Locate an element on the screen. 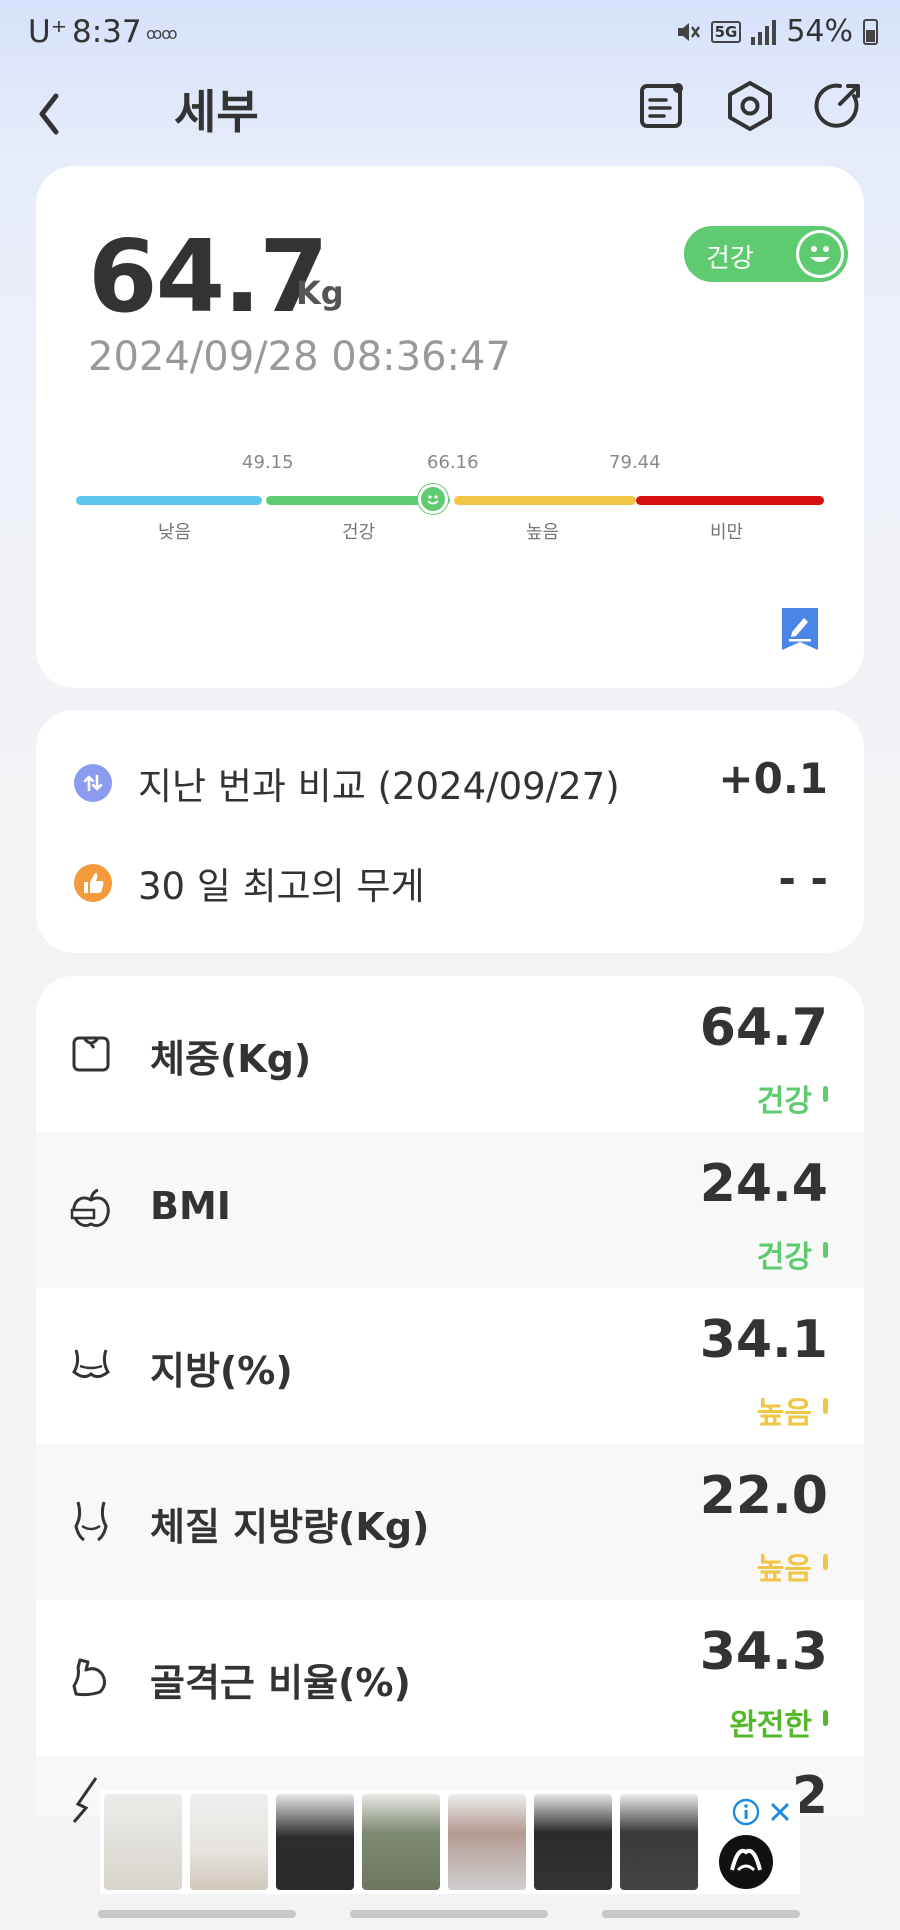 This screenshot has height=1930, width=900. status-badge: 건강 is located at coordinates (766, 254).